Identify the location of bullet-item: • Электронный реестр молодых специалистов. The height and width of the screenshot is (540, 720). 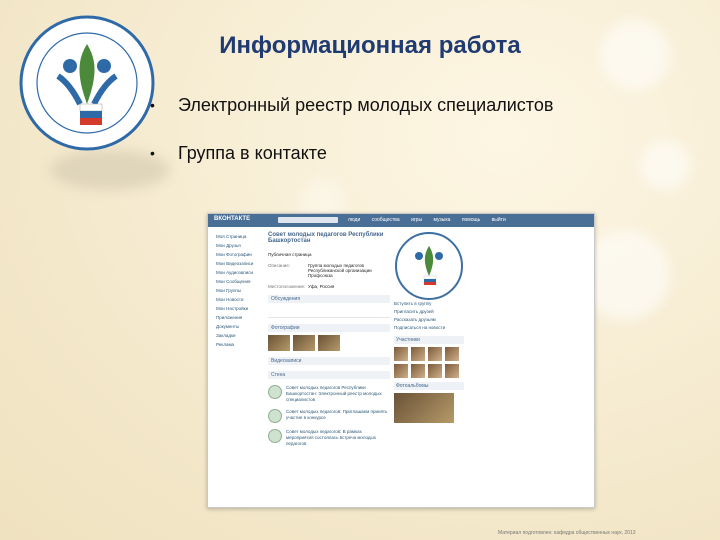
(351, 105).